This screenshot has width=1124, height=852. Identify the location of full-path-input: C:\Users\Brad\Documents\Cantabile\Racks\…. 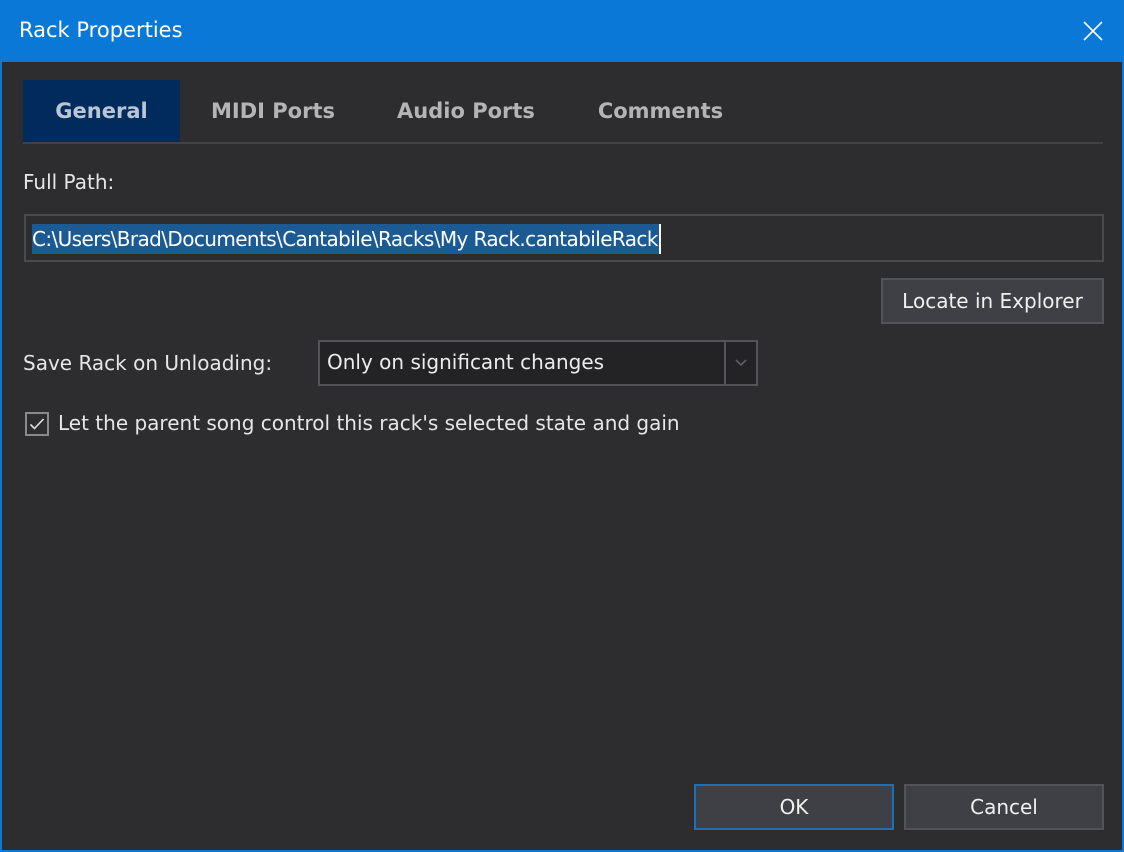
(564, 238).